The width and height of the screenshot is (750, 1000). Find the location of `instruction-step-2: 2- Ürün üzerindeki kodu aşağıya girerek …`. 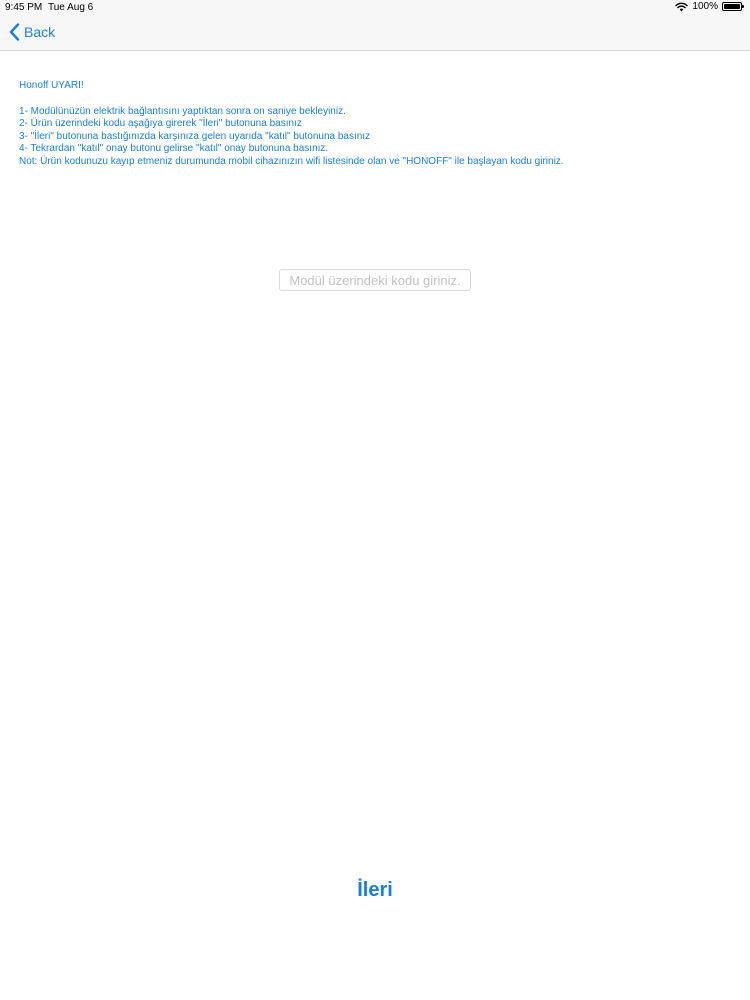

instruction-step-2: 2- Ürün üzerindeki kodu aşağıya girerek … is located at coordinates (160, 123).